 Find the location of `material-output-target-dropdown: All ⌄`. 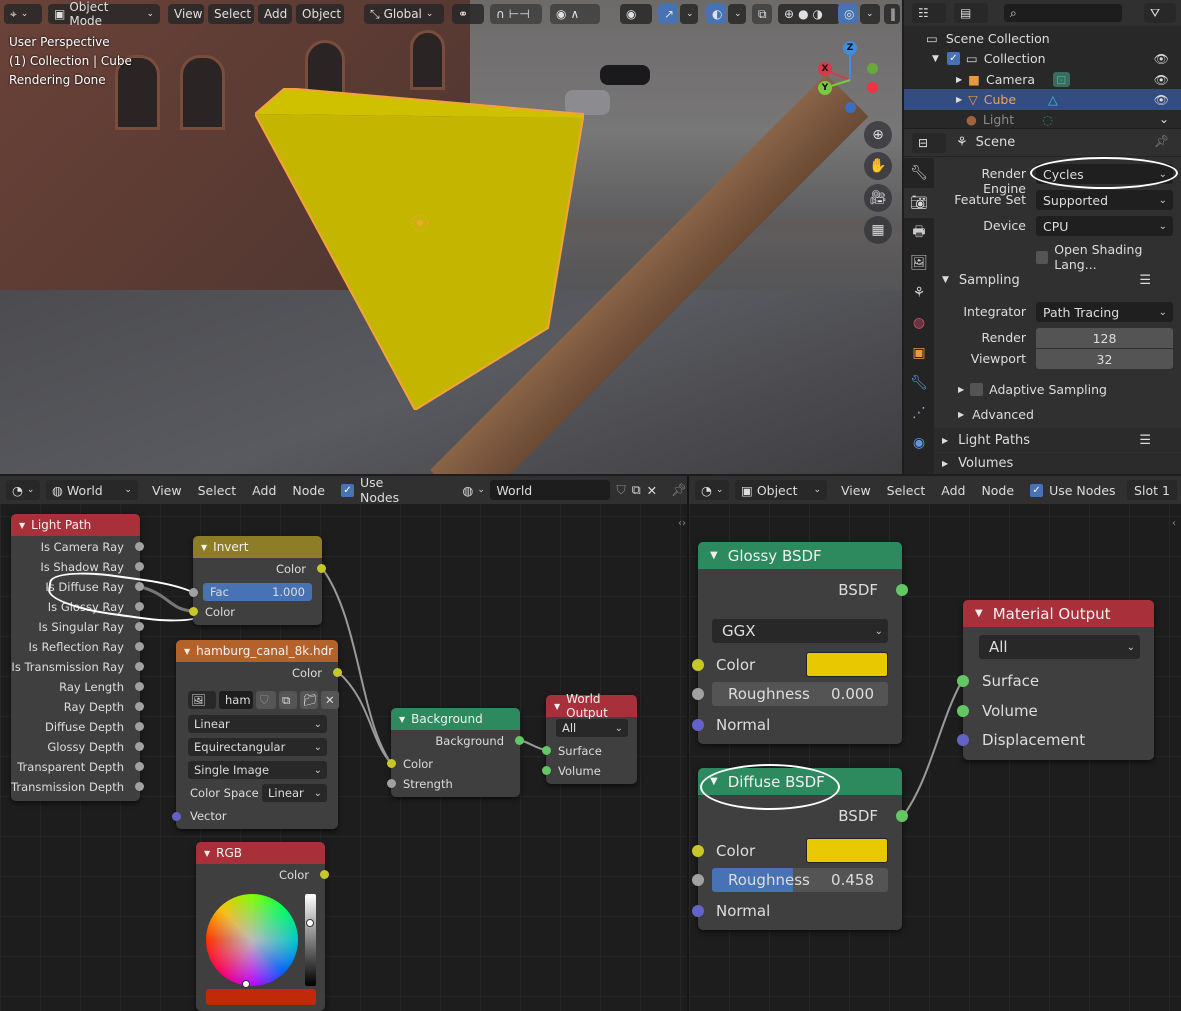

material-output-target-dropdown: All ⌄ is located at coordinates (1059, 647).